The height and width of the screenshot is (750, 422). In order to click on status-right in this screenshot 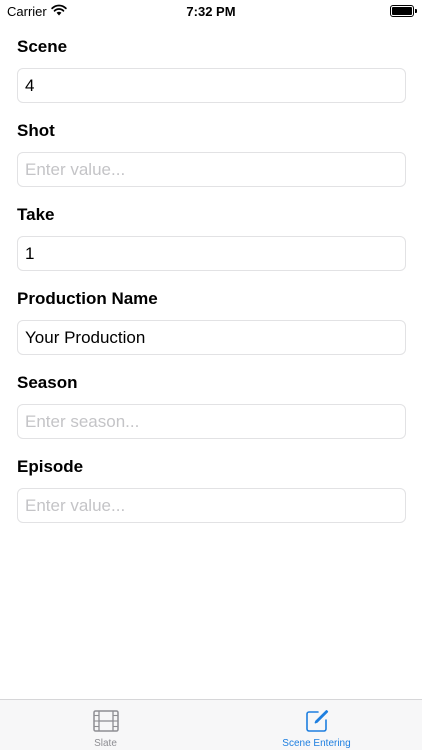, I will do `click(403, 11)`.